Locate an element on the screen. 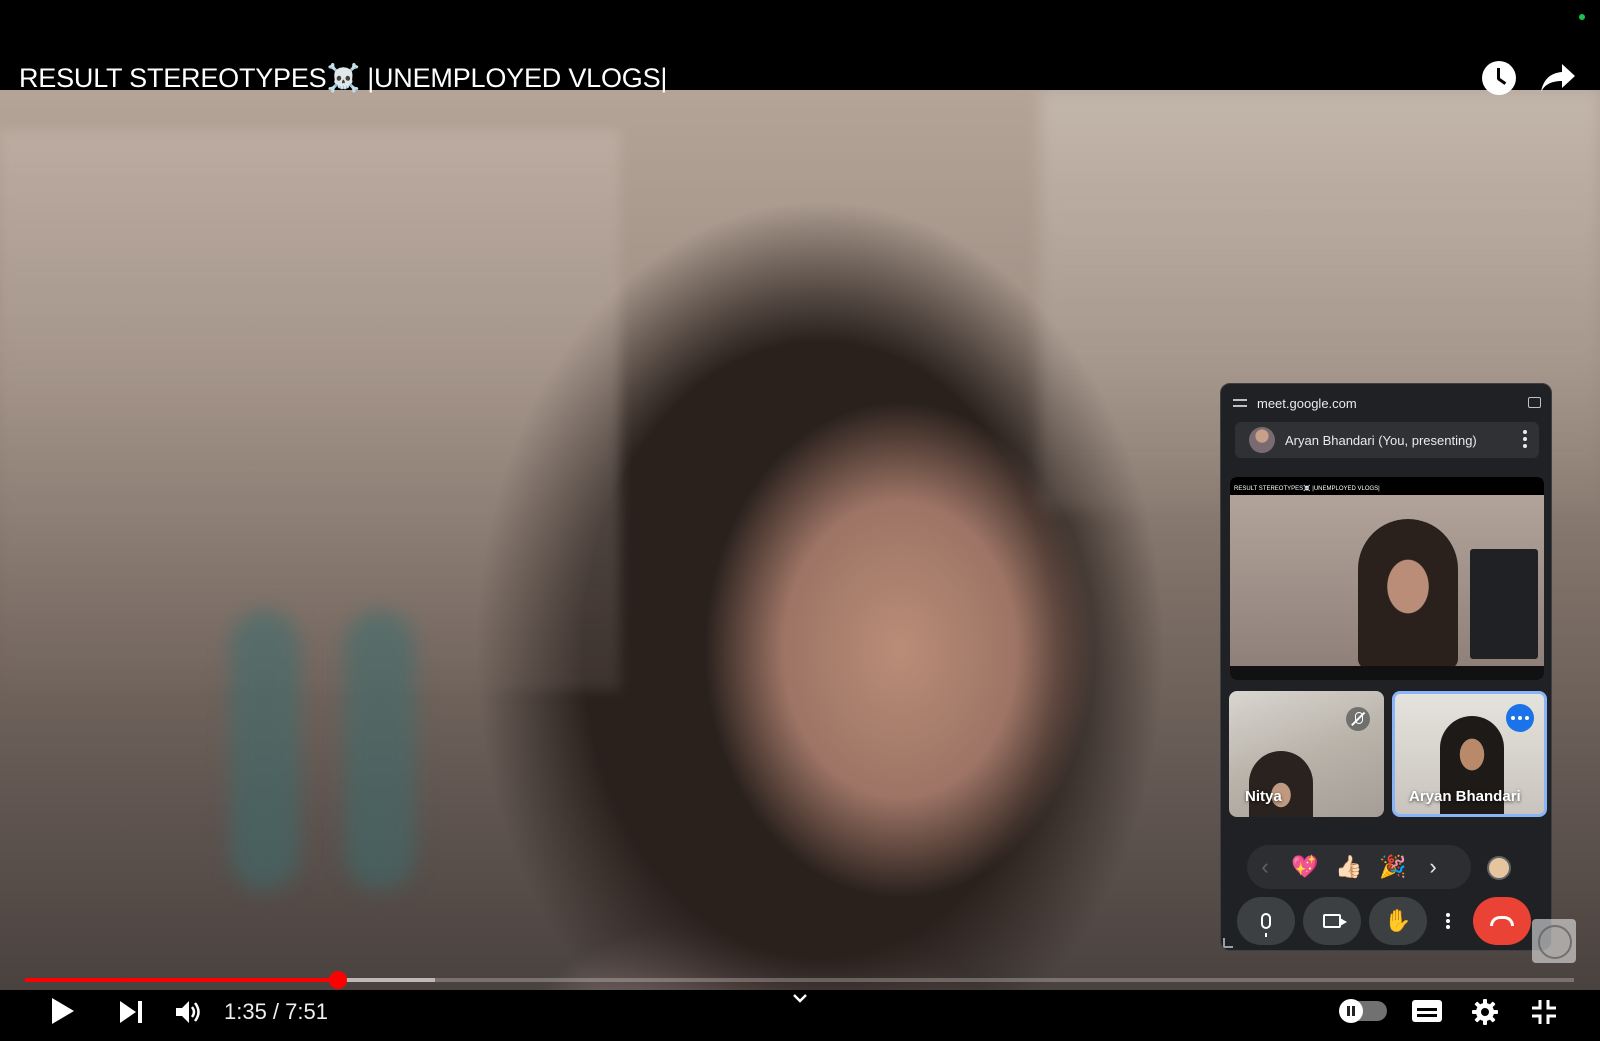 Image resolution: width=1600 pixels, height=1041 pixels. channel-watermark is located at coordinates (1554, 941).